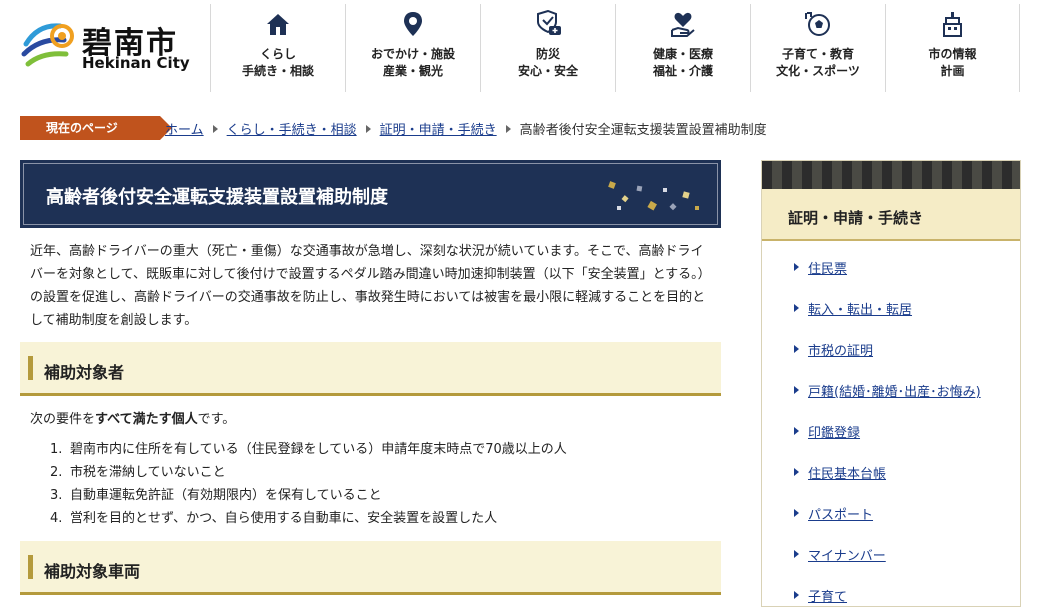  I want to click on soccer-ball-icon, so click(817, 24).